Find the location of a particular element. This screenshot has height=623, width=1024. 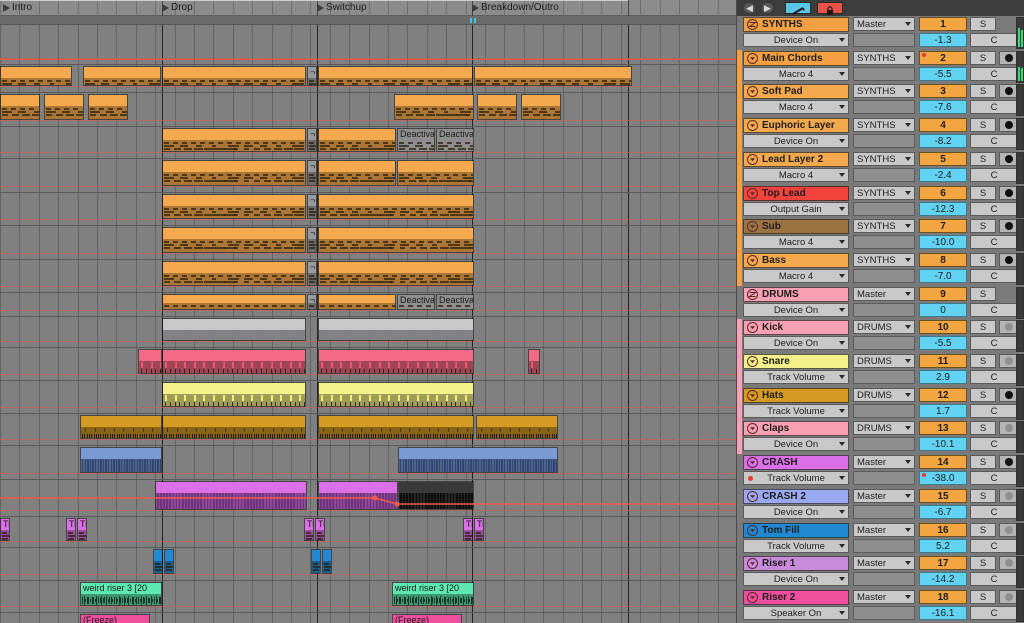

mixer-track-row: Bass Macro 4 SYNTHS 8 -7.0 S C is located at coordinates (880, 269).